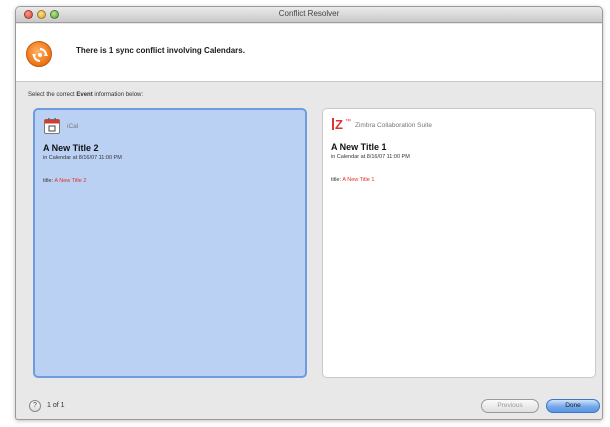  Describe the element at coordinates (339, 124) in the screenshot. I see `svg-text: Z` at that location.